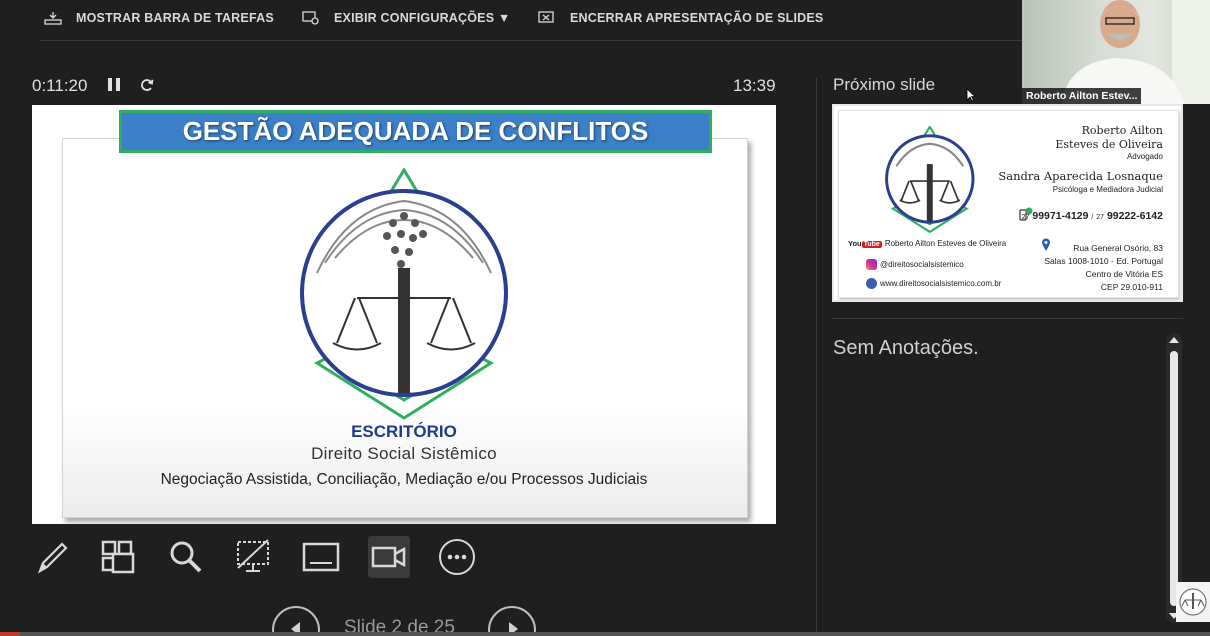  I want to click on youtube-icon: You Tube, so click(865, 243).